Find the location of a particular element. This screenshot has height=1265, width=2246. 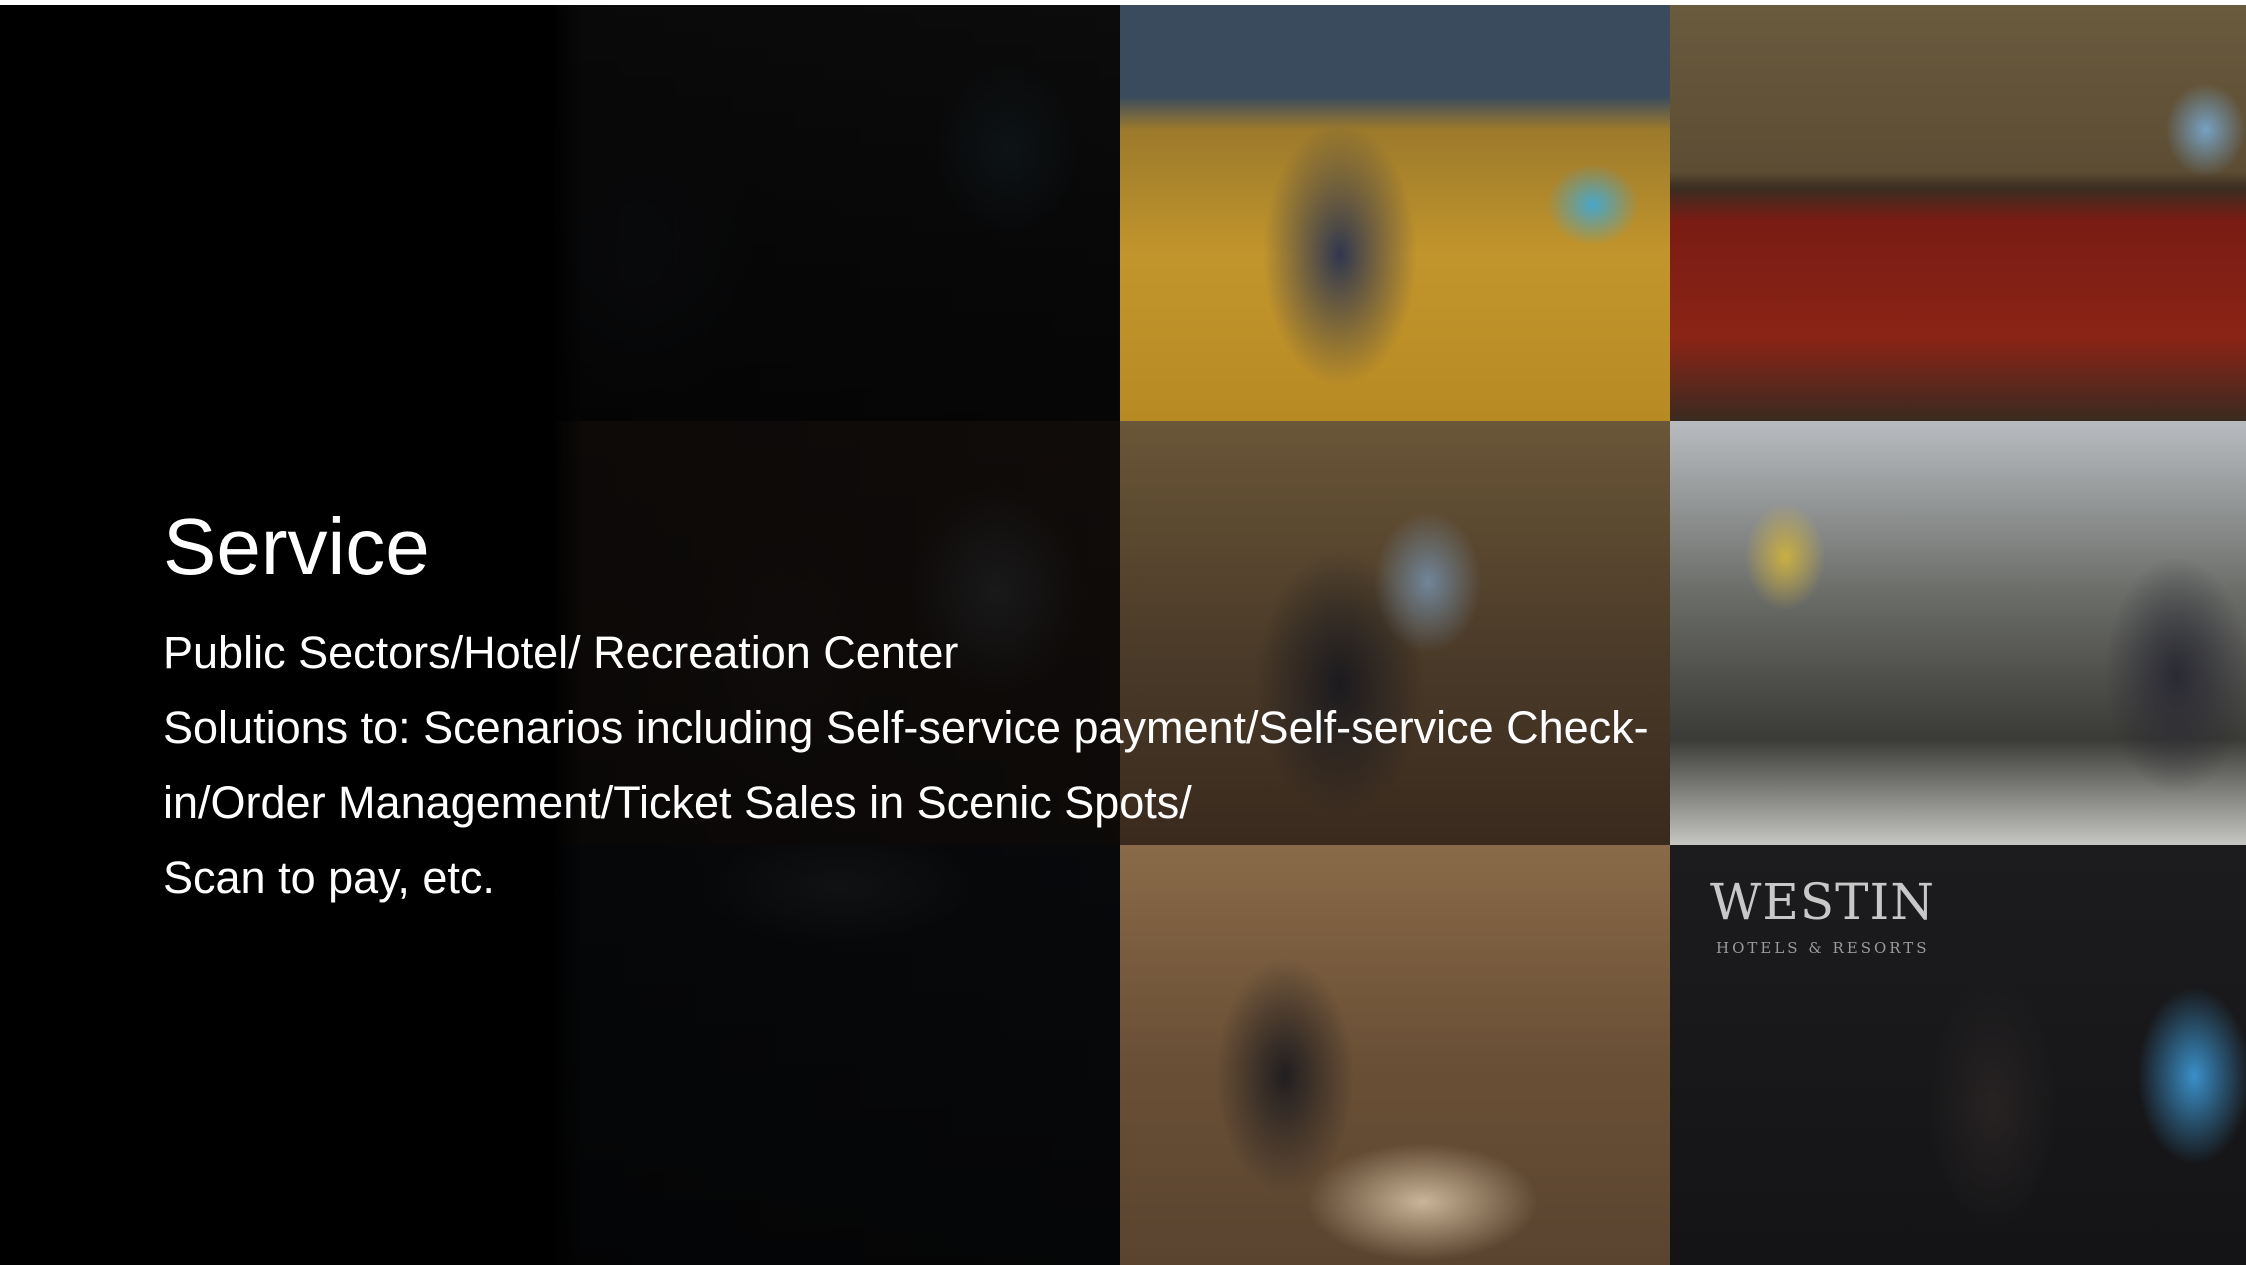

subtitle-line: Public Sectors/Hotel/ Recreation Center is located at coordinates (561, 652).